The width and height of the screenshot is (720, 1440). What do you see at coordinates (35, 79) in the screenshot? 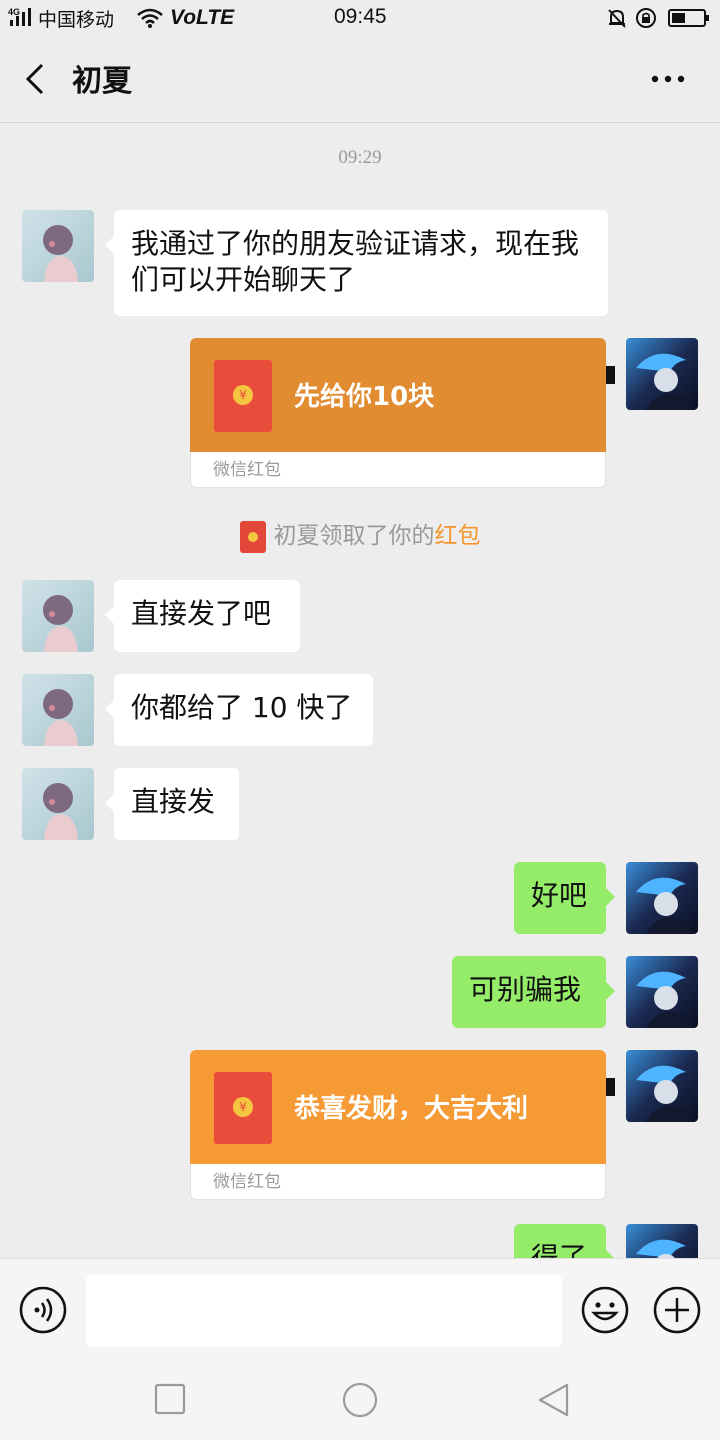
I see `chevron-left-icon` at bounding box center [35, 79].